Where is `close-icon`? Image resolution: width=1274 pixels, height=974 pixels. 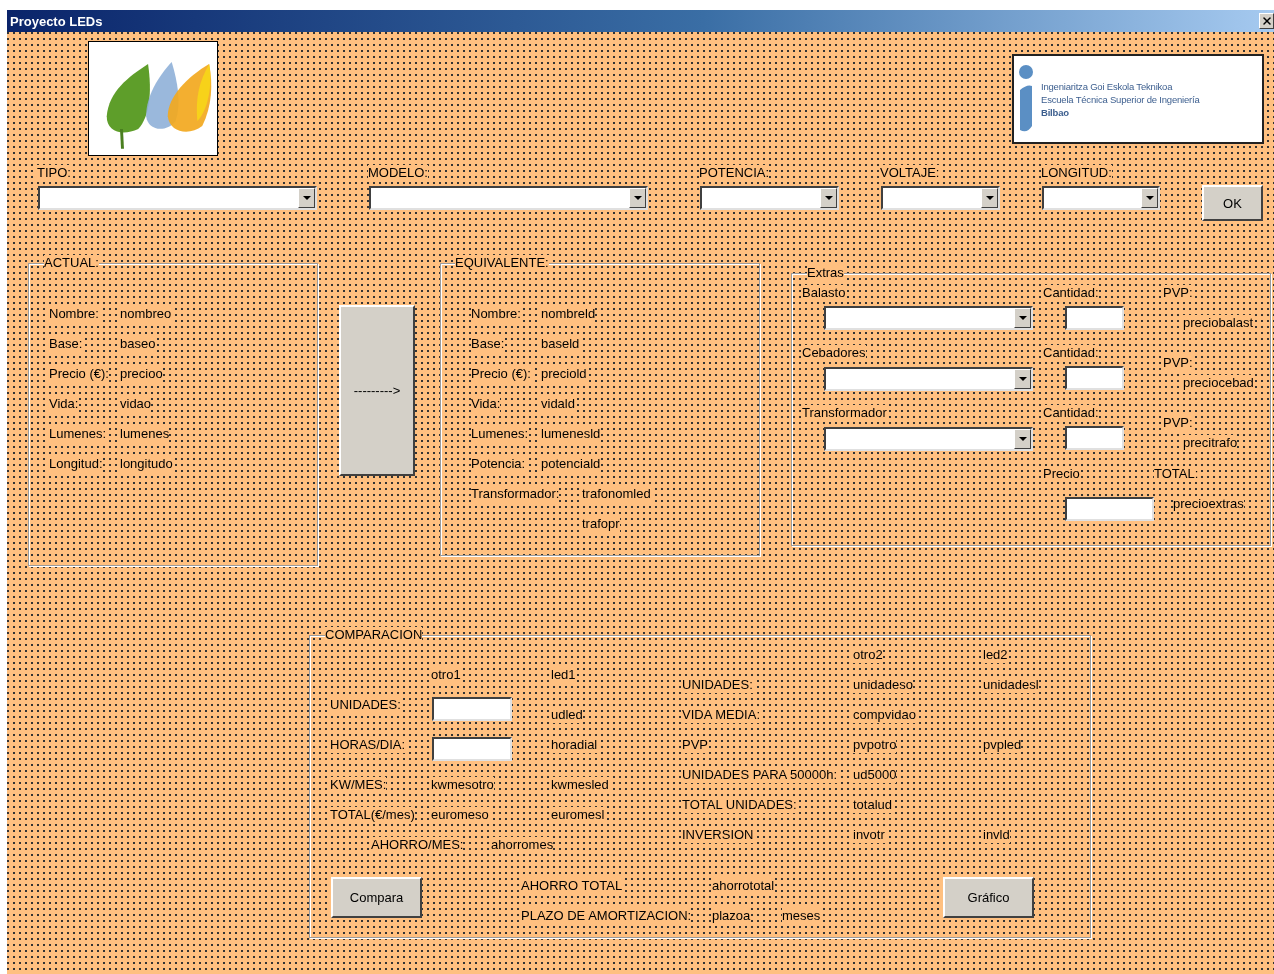
close-icon is located at coordinates (1266, 21).